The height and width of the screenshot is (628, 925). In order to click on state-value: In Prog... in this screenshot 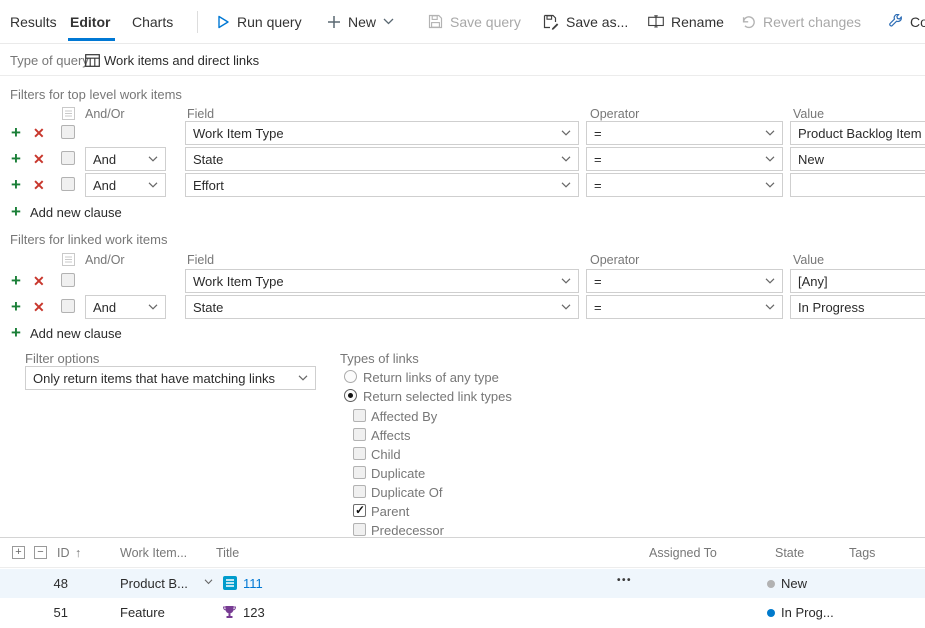, I will do `click(807, 612)`.